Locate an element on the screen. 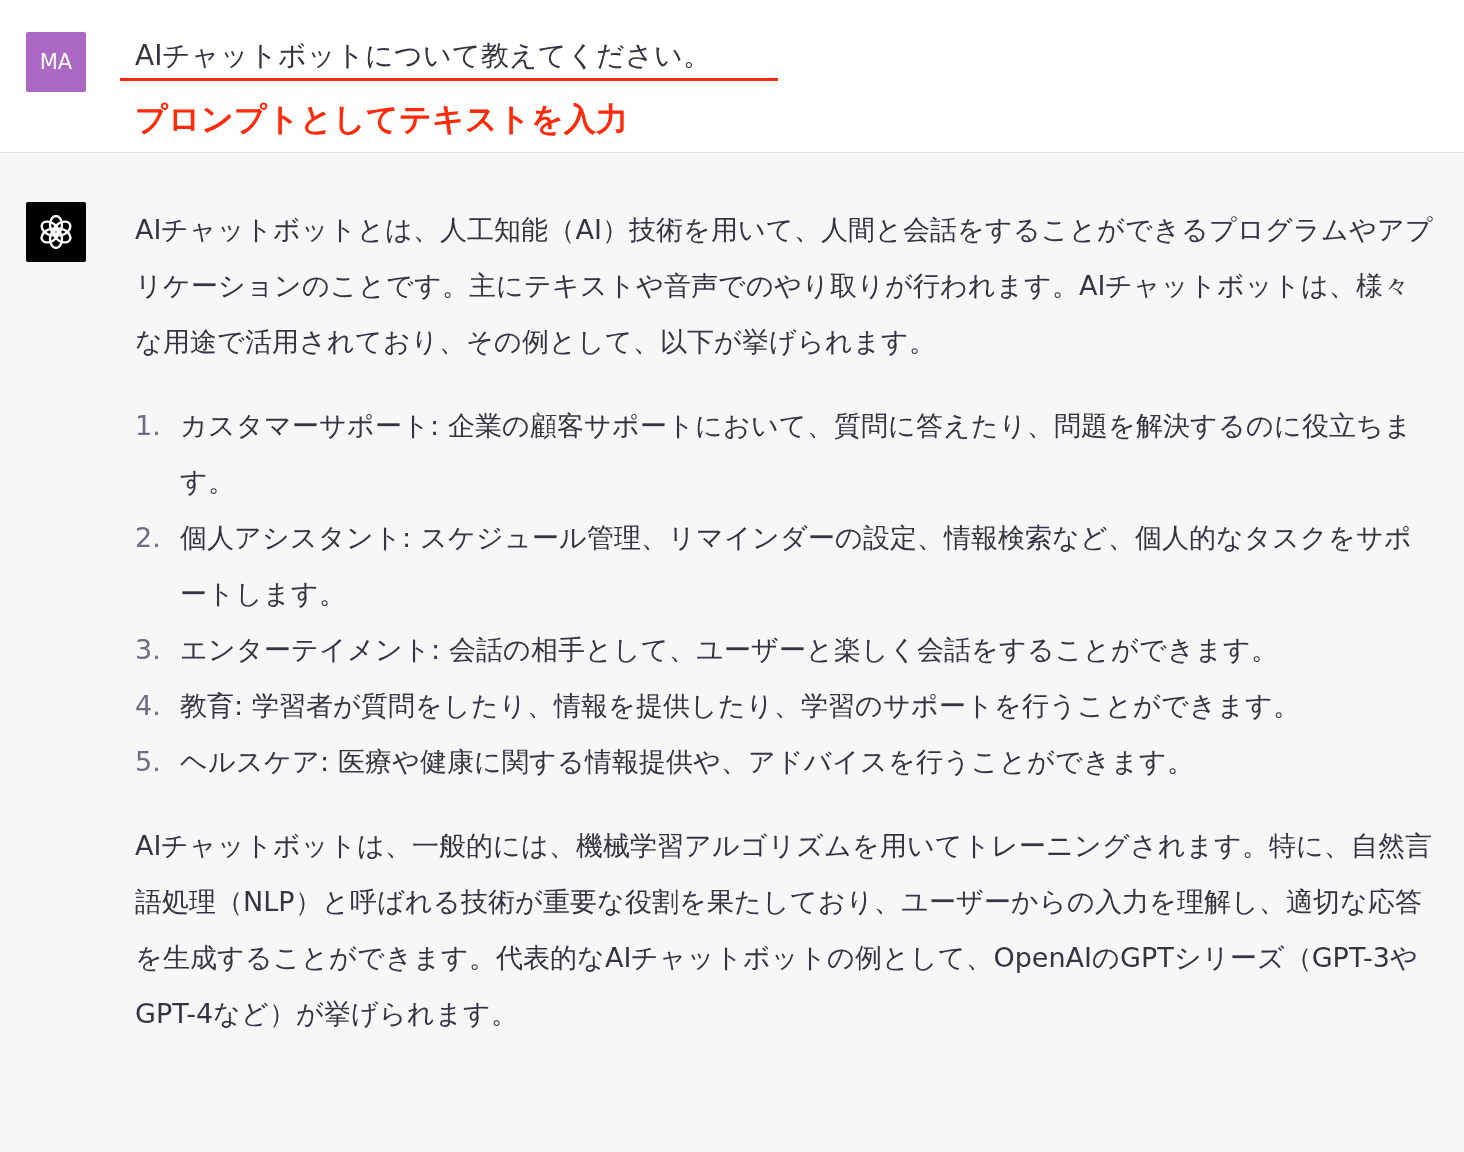  user-message-text: AIチャットボットについて教えてください。 is located at coordinates (424, 56).